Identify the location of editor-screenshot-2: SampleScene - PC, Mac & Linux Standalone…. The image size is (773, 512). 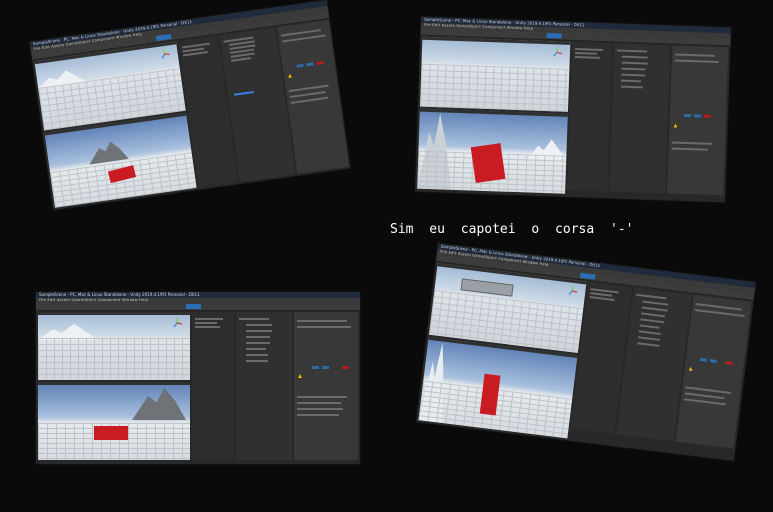
(573, 109).